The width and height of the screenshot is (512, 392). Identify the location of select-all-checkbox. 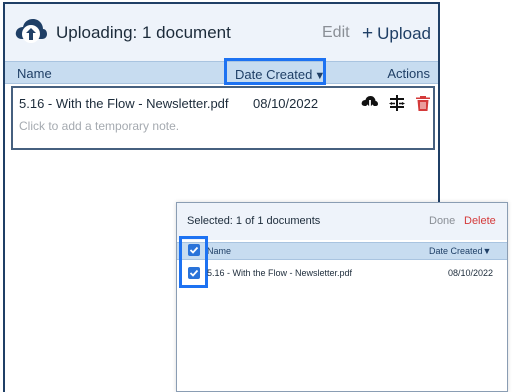
(194, 250).